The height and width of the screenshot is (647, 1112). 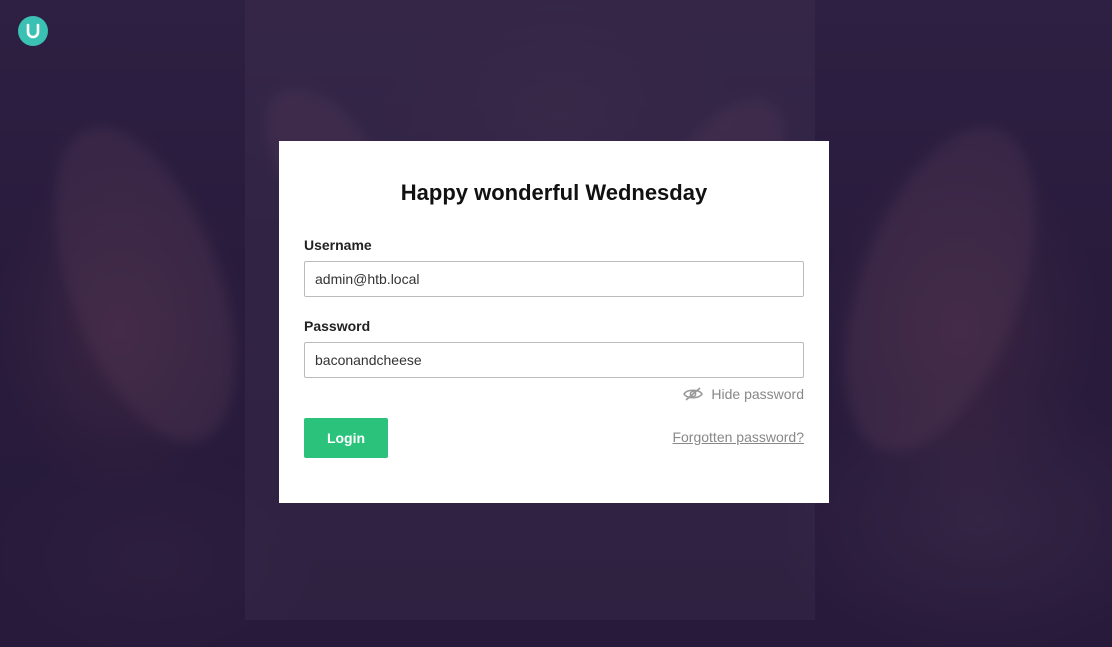 I want to click on login-button: Login, so click(x=346, y=438).